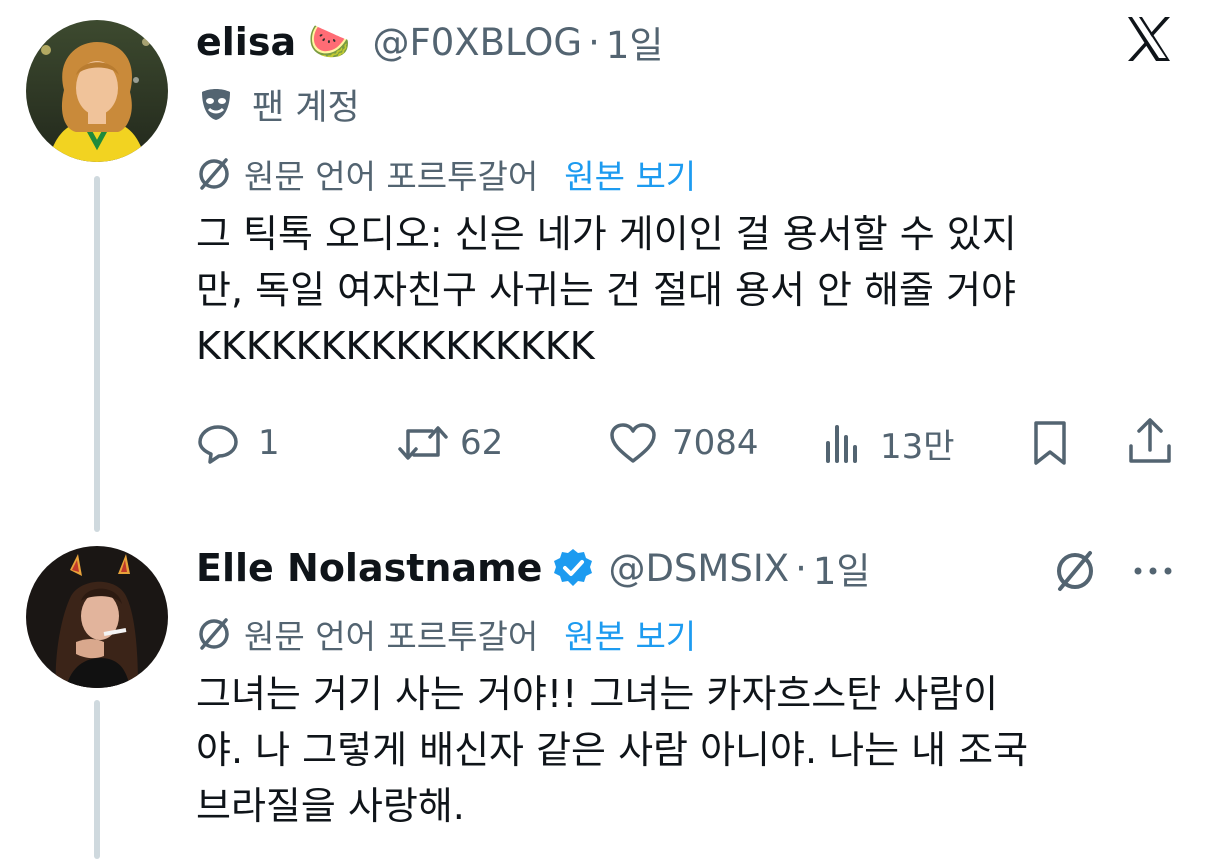 The width and height of the screenshot is (1206, 859). Describe the element at coordinates (606, 290) in the screenshot. I see `text-line: 만, 독일 여자친구 사귀는 건 절대 용서 안 해줄 거야` at that location.